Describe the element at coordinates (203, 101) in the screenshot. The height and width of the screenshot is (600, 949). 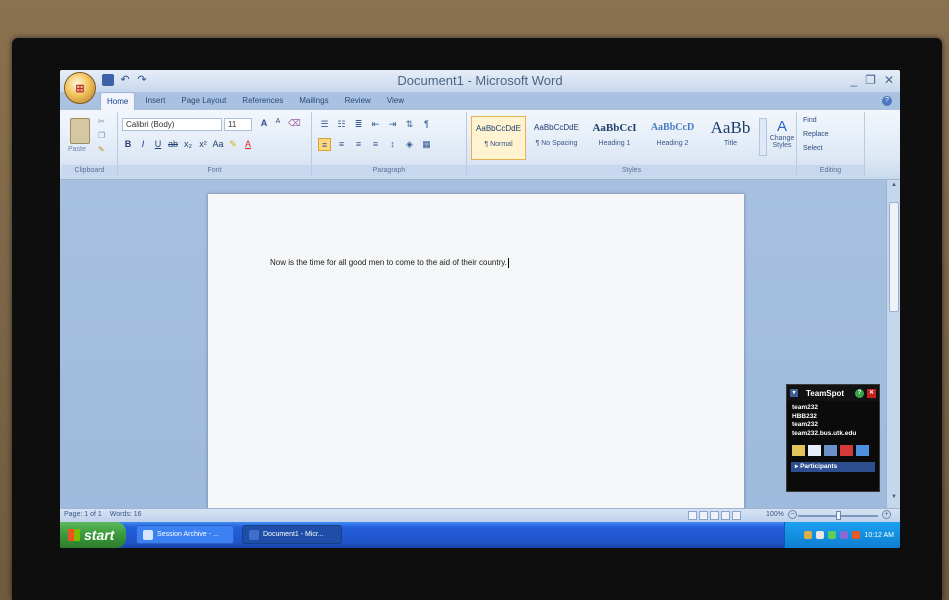
I see `tab-page-layout: Page Layout` at that location.